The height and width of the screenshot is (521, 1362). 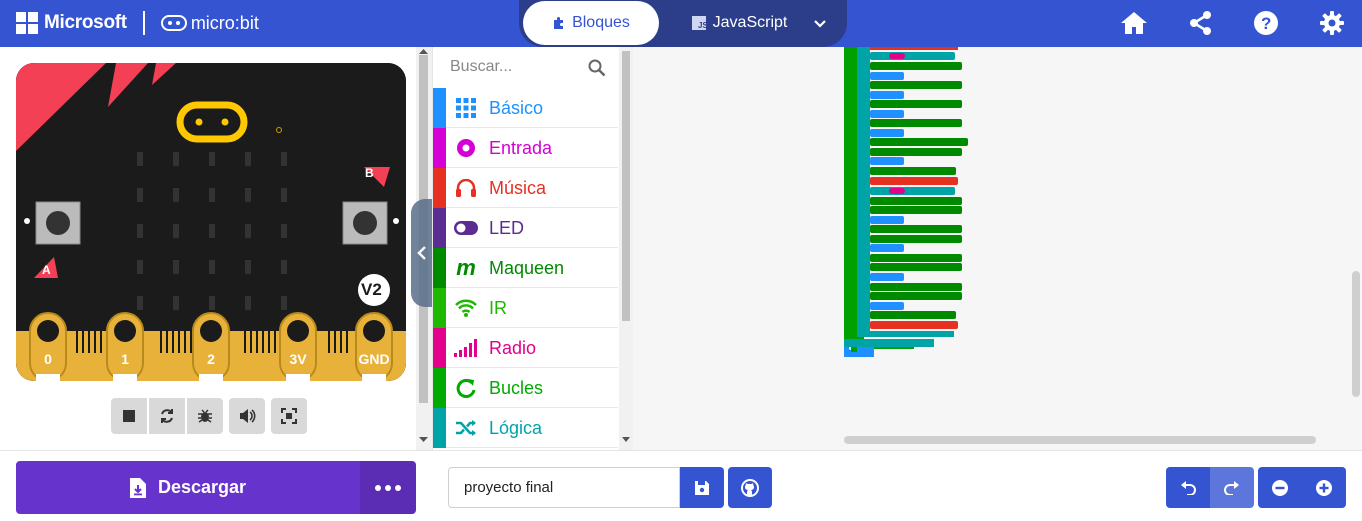 I want to click on tab-javascript: JS JavaScript, so click(x=739, y=23).